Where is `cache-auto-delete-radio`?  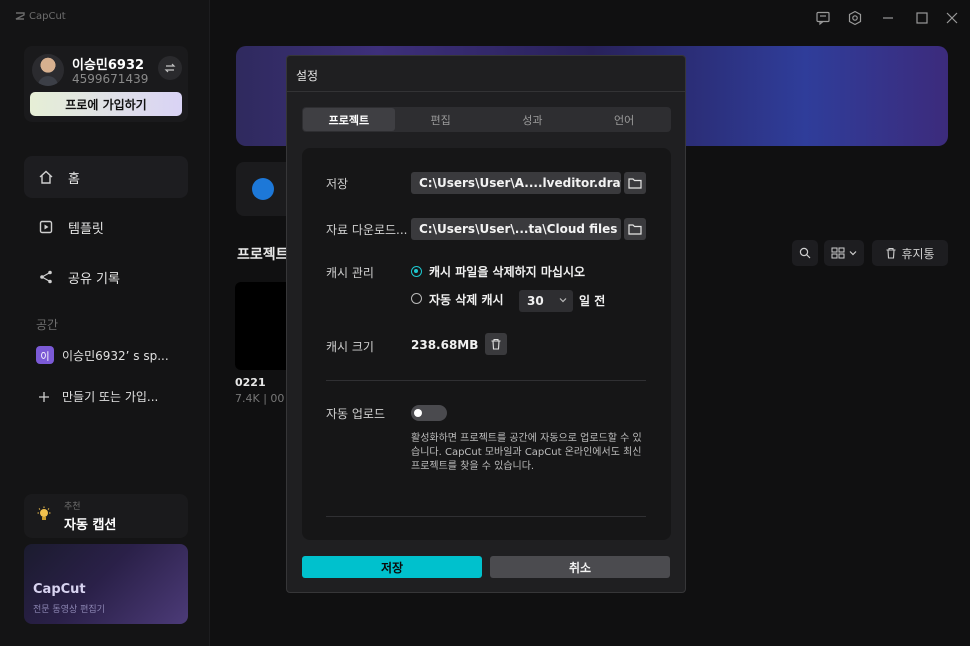
cache-auto-delete-radio is located at coordinates (416, 298).